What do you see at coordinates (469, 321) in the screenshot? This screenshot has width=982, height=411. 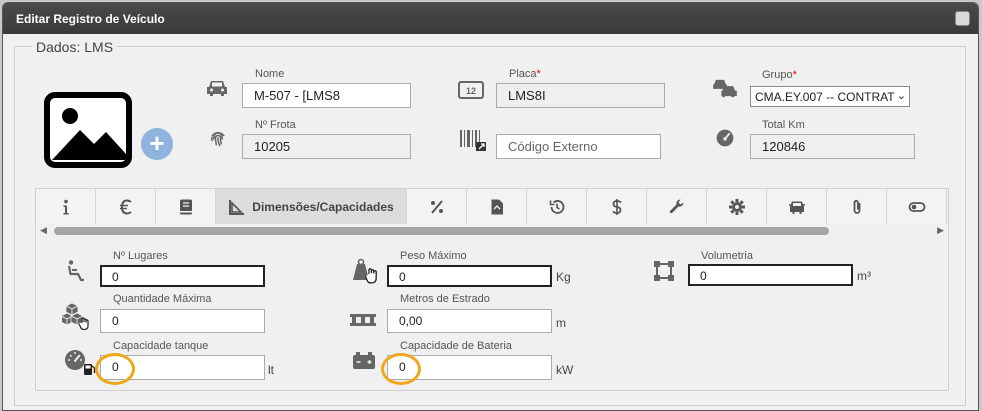 I see `metros-estrado-input: 0,00` at bounding box center [469, 321].